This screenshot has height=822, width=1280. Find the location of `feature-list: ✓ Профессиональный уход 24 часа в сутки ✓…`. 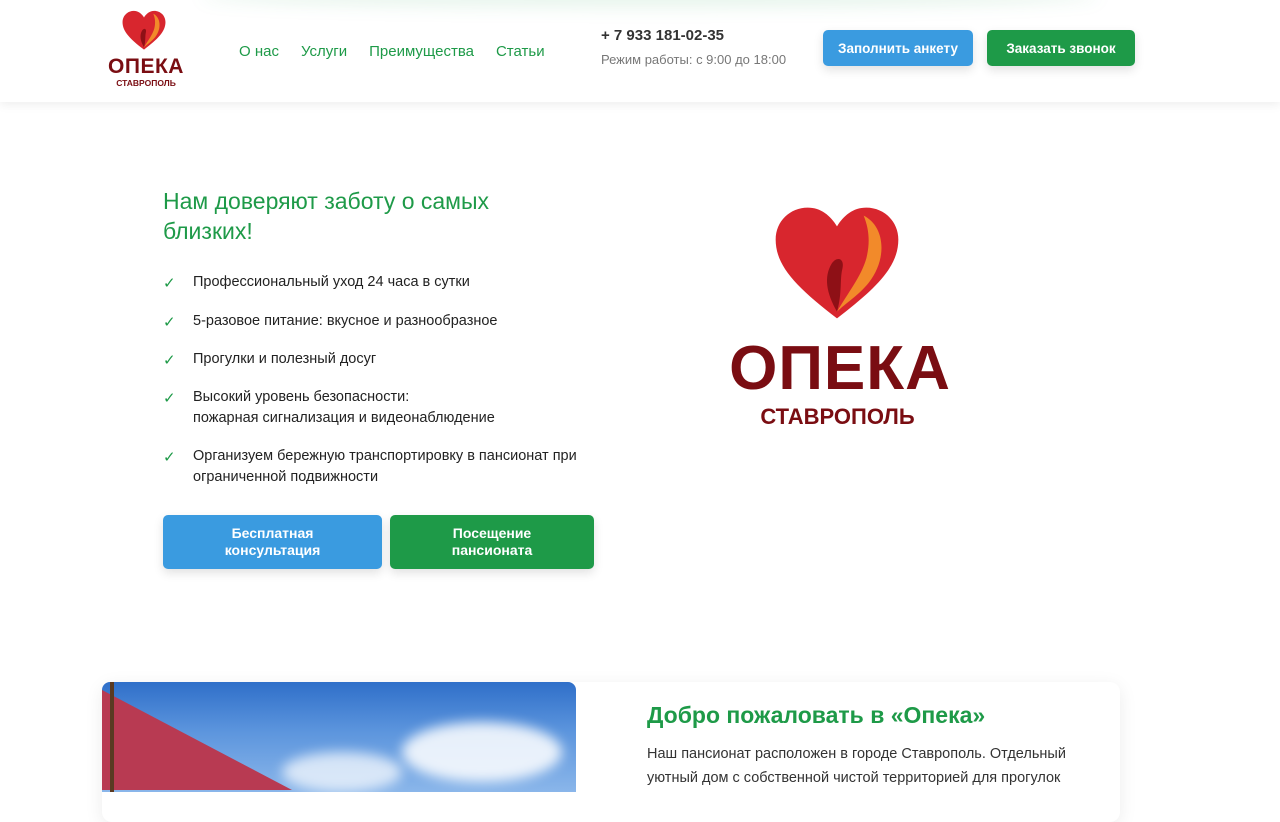

feature-list: ✓ Профессиональный уход 24 часа в сутки ✓… is located at coordinates (383, 380).